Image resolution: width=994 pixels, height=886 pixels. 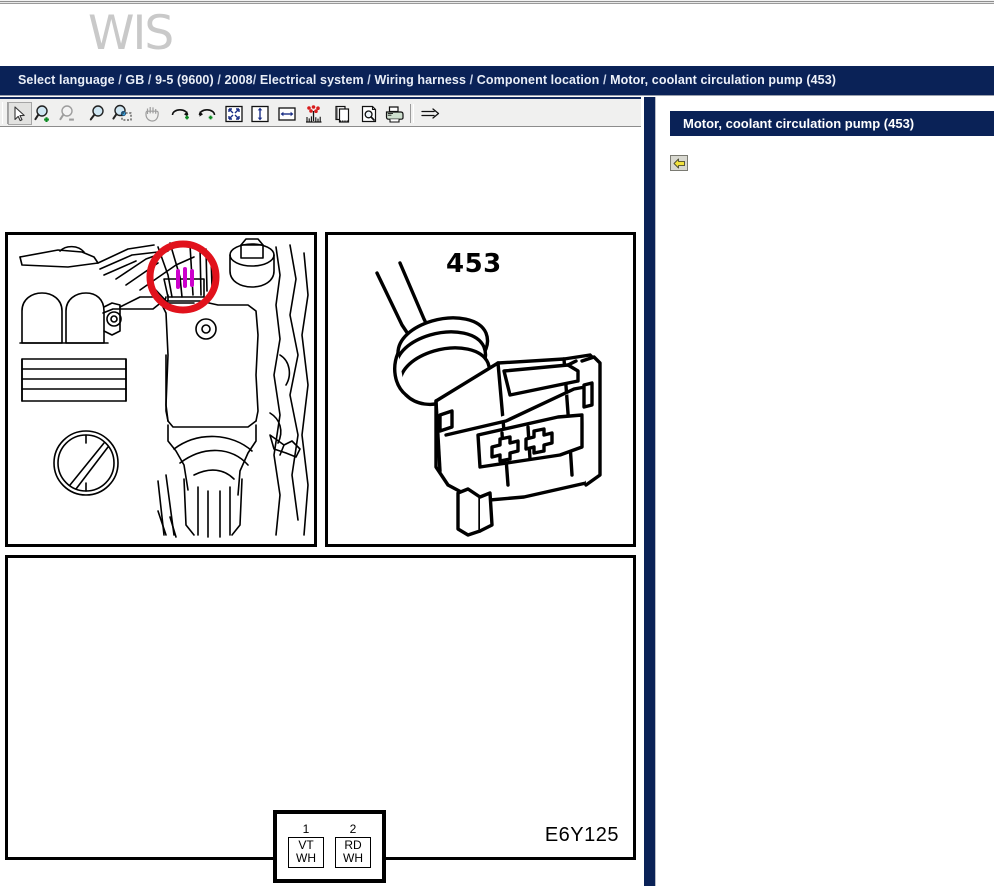 I want to click on zoom-in-icon, so click(x=44, y=113).